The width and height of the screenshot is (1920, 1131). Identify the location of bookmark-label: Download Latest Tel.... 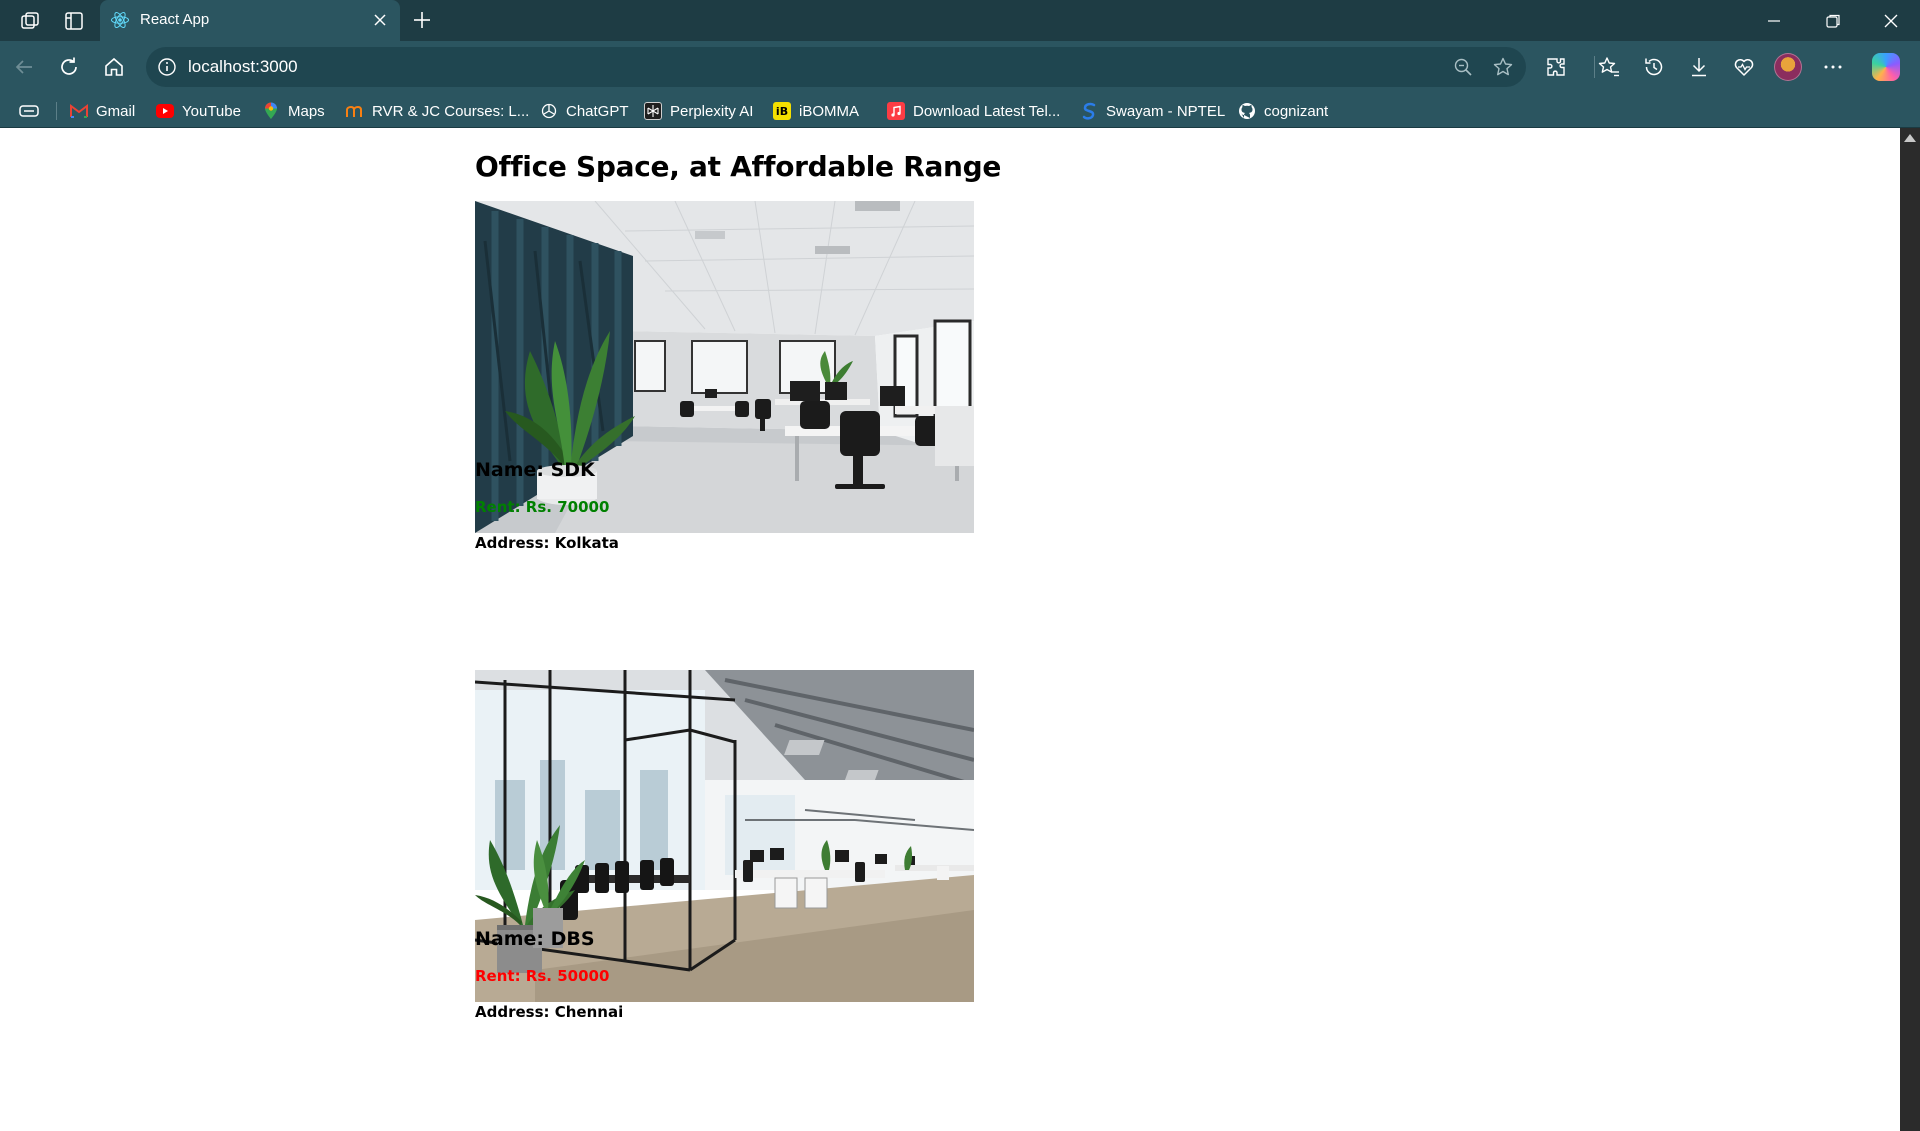
(987, 111).